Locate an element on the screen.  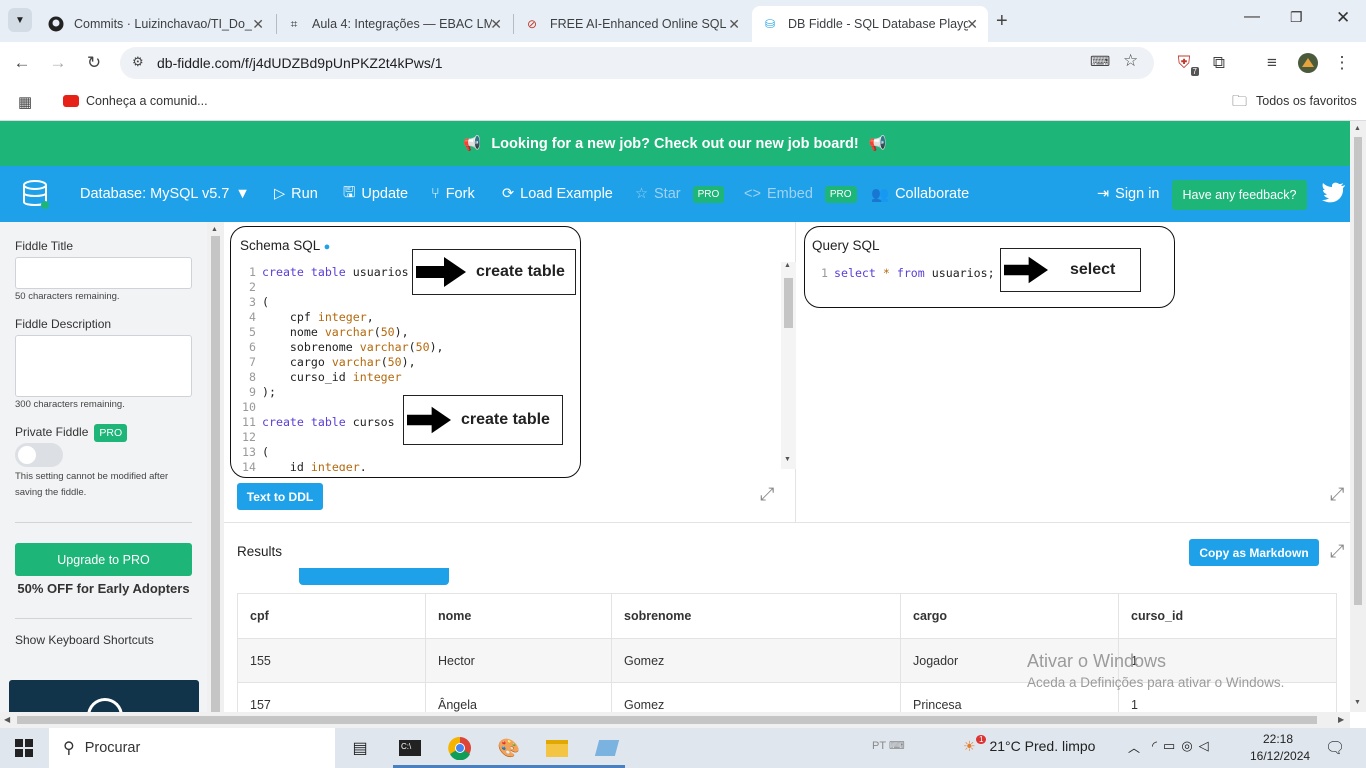
collaborate-button: 👥 Collaborate is located at coordinates (920, 194).